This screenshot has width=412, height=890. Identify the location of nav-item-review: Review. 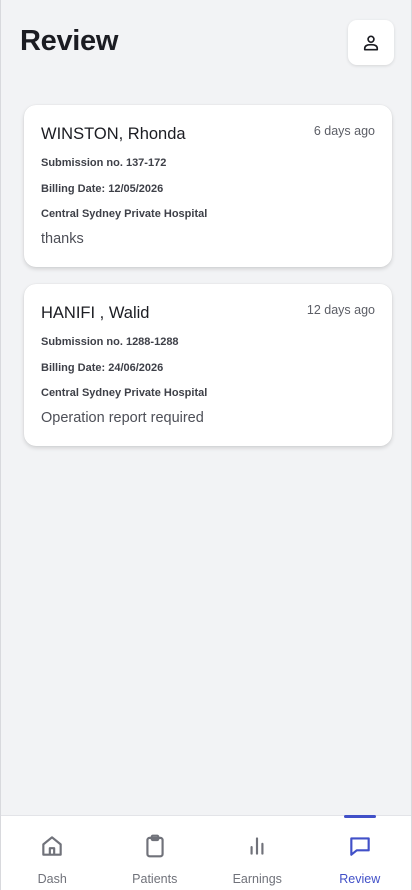
(360, 852).